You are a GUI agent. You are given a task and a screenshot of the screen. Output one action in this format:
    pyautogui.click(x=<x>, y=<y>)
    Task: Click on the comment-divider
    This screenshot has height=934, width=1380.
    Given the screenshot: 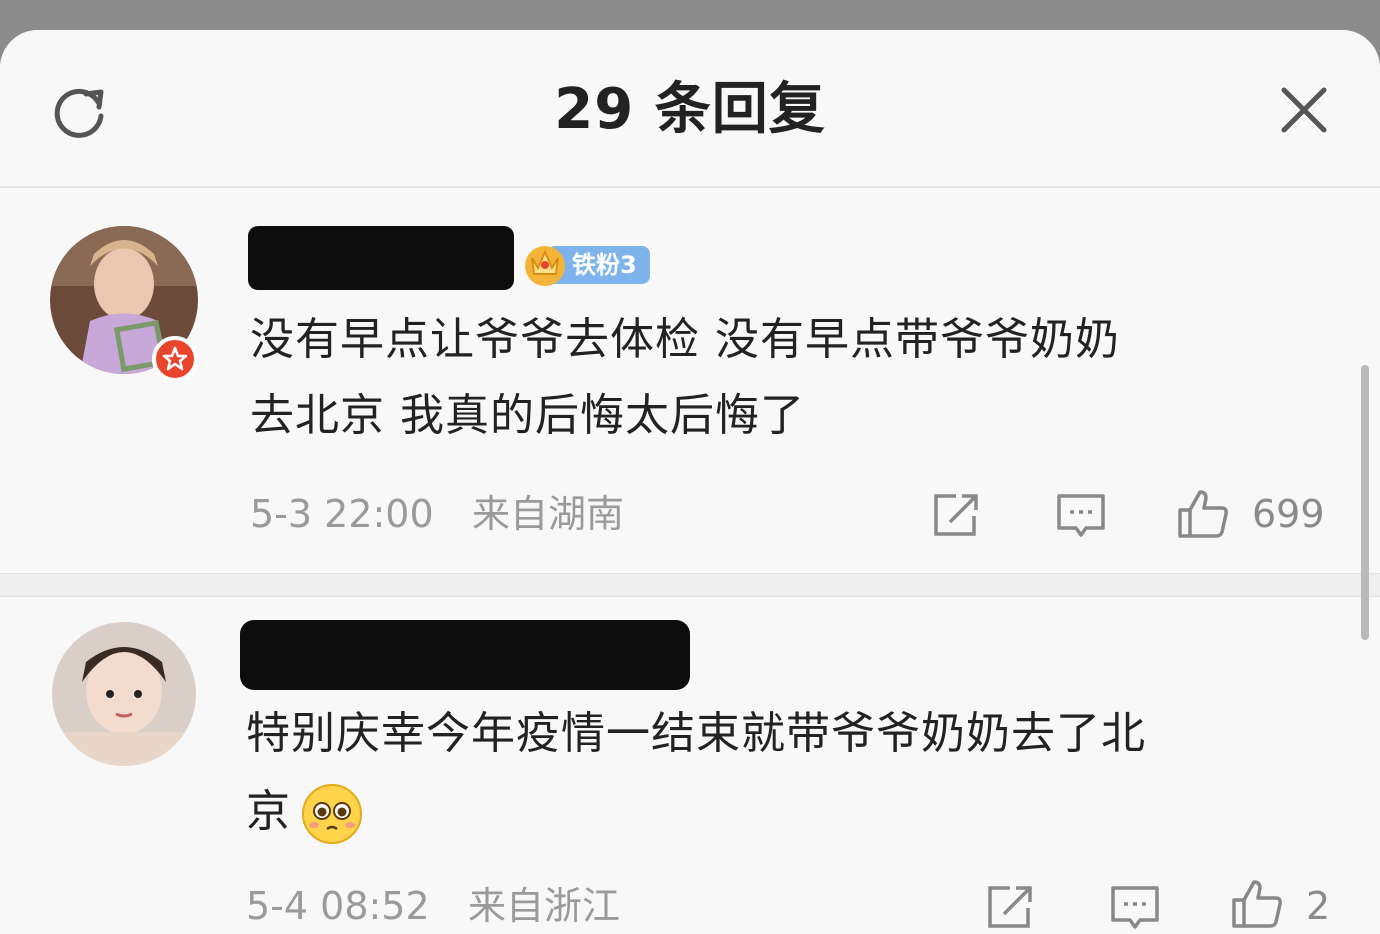 What is the action you would take?
    pyautogui.click(x=690, y=585)
    